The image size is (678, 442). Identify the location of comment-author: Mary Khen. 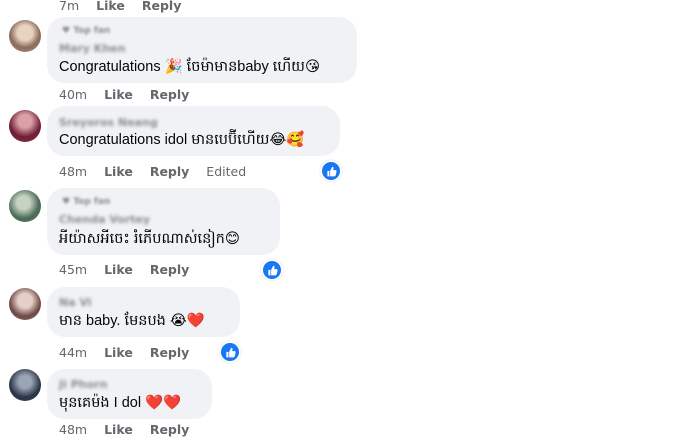
(92, 48).